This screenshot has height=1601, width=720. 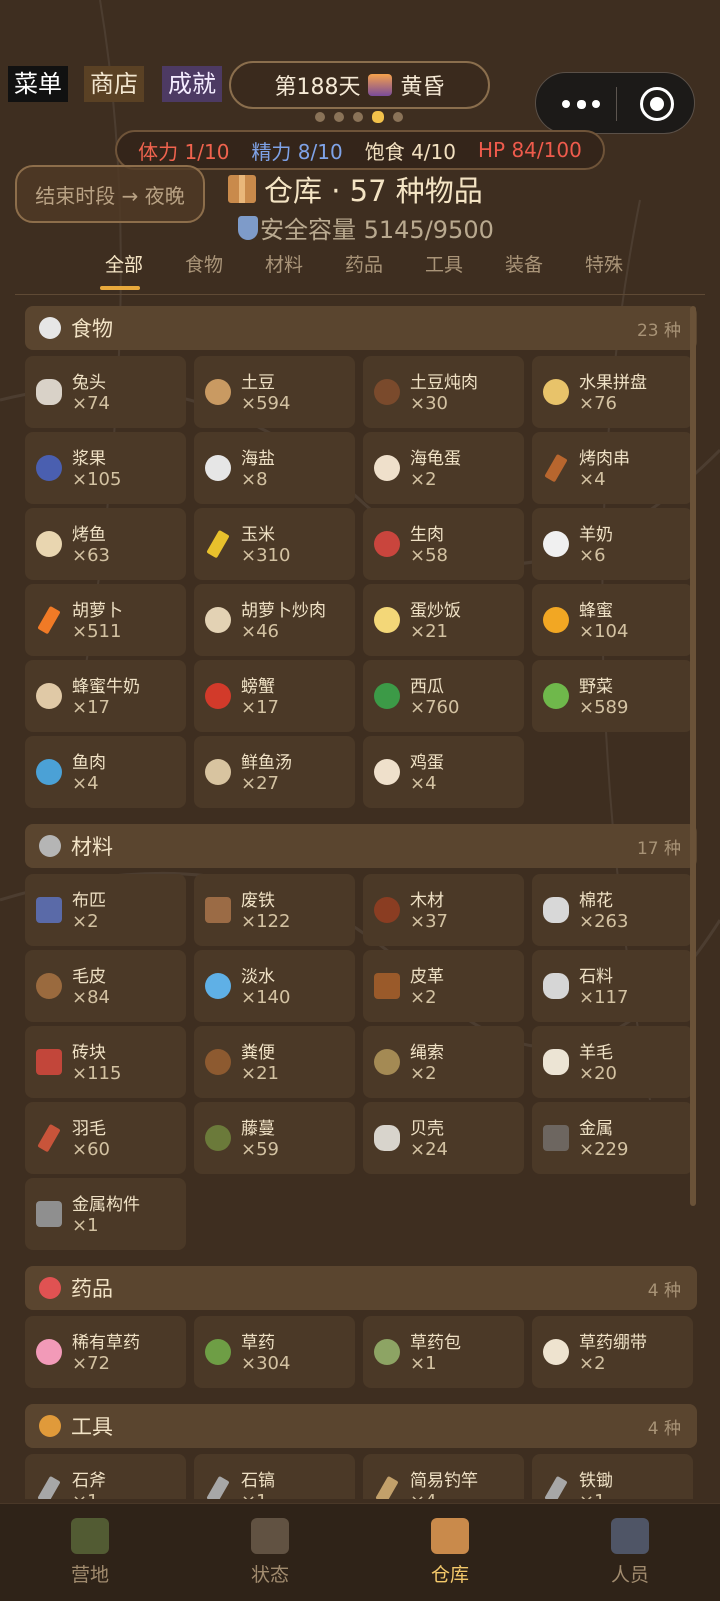 I want to click on item-quantity: ×304, so click(x=266, y=1363).